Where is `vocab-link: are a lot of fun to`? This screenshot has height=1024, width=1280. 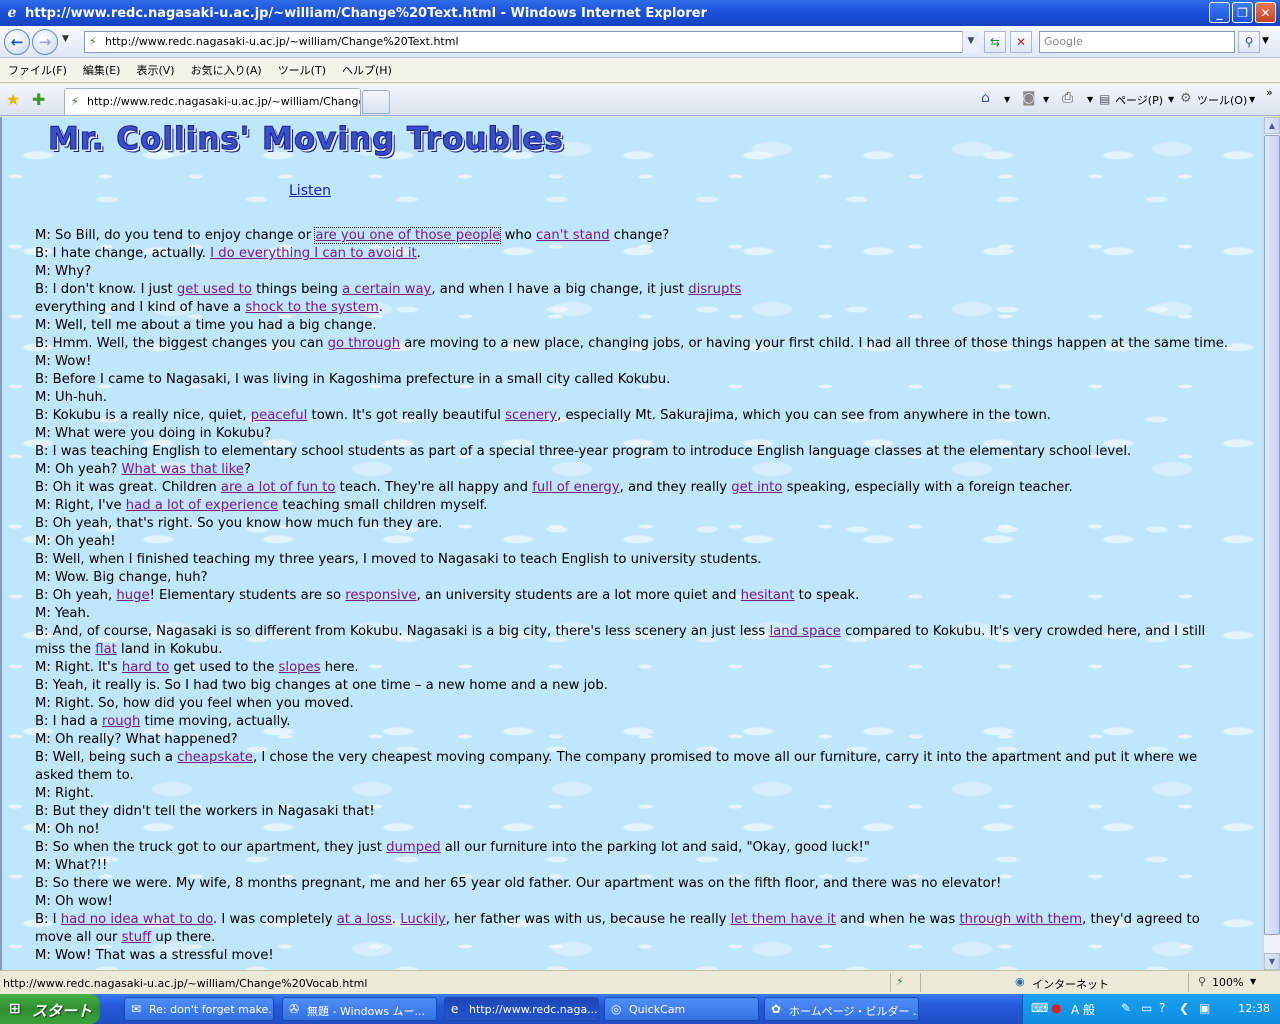
vocab-link: are a lot of fun to is located at coordinates (278, 487).